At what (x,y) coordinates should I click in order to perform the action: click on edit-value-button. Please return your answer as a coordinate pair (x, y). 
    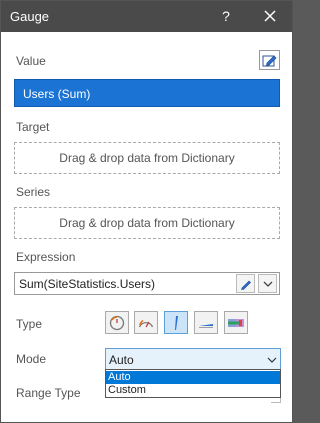
    Looking at the image, I should click on (269, 60).